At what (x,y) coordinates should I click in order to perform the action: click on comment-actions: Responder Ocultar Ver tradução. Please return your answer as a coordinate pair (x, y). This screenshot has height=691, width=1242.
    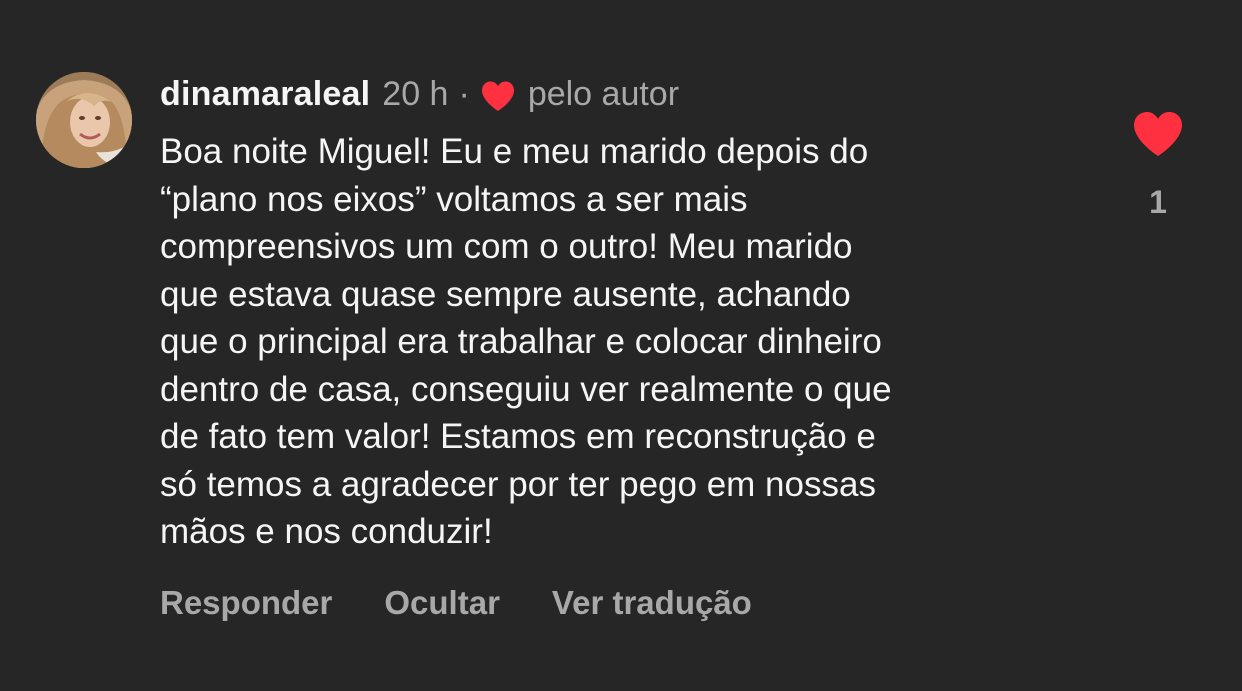
    Looking at the image, I should click on (482, 603).